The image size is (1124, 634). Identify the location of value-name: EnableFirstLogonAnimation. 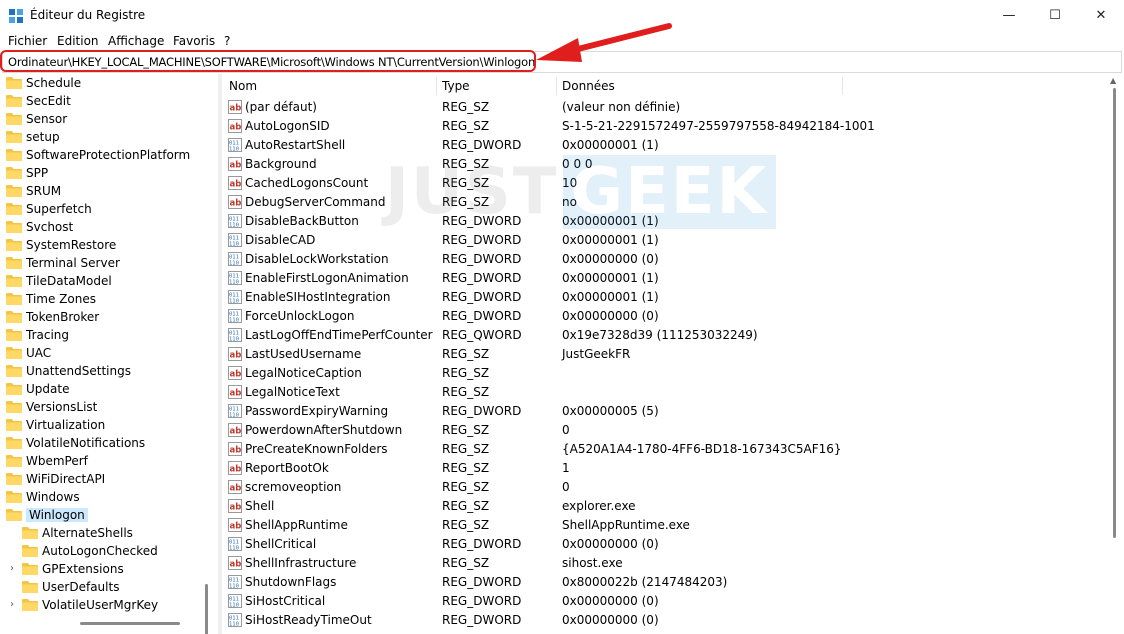
(327, 278).